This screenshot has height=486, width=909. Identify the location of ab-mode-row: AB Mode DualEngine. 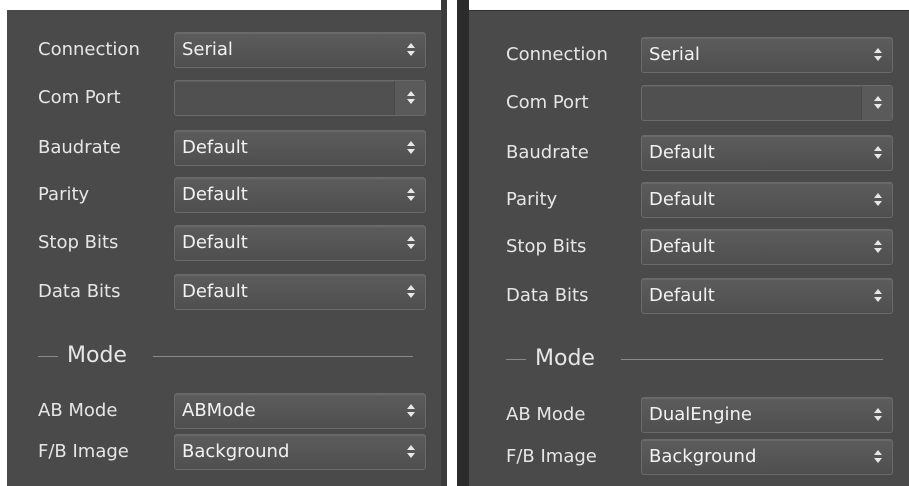
(689, 415).